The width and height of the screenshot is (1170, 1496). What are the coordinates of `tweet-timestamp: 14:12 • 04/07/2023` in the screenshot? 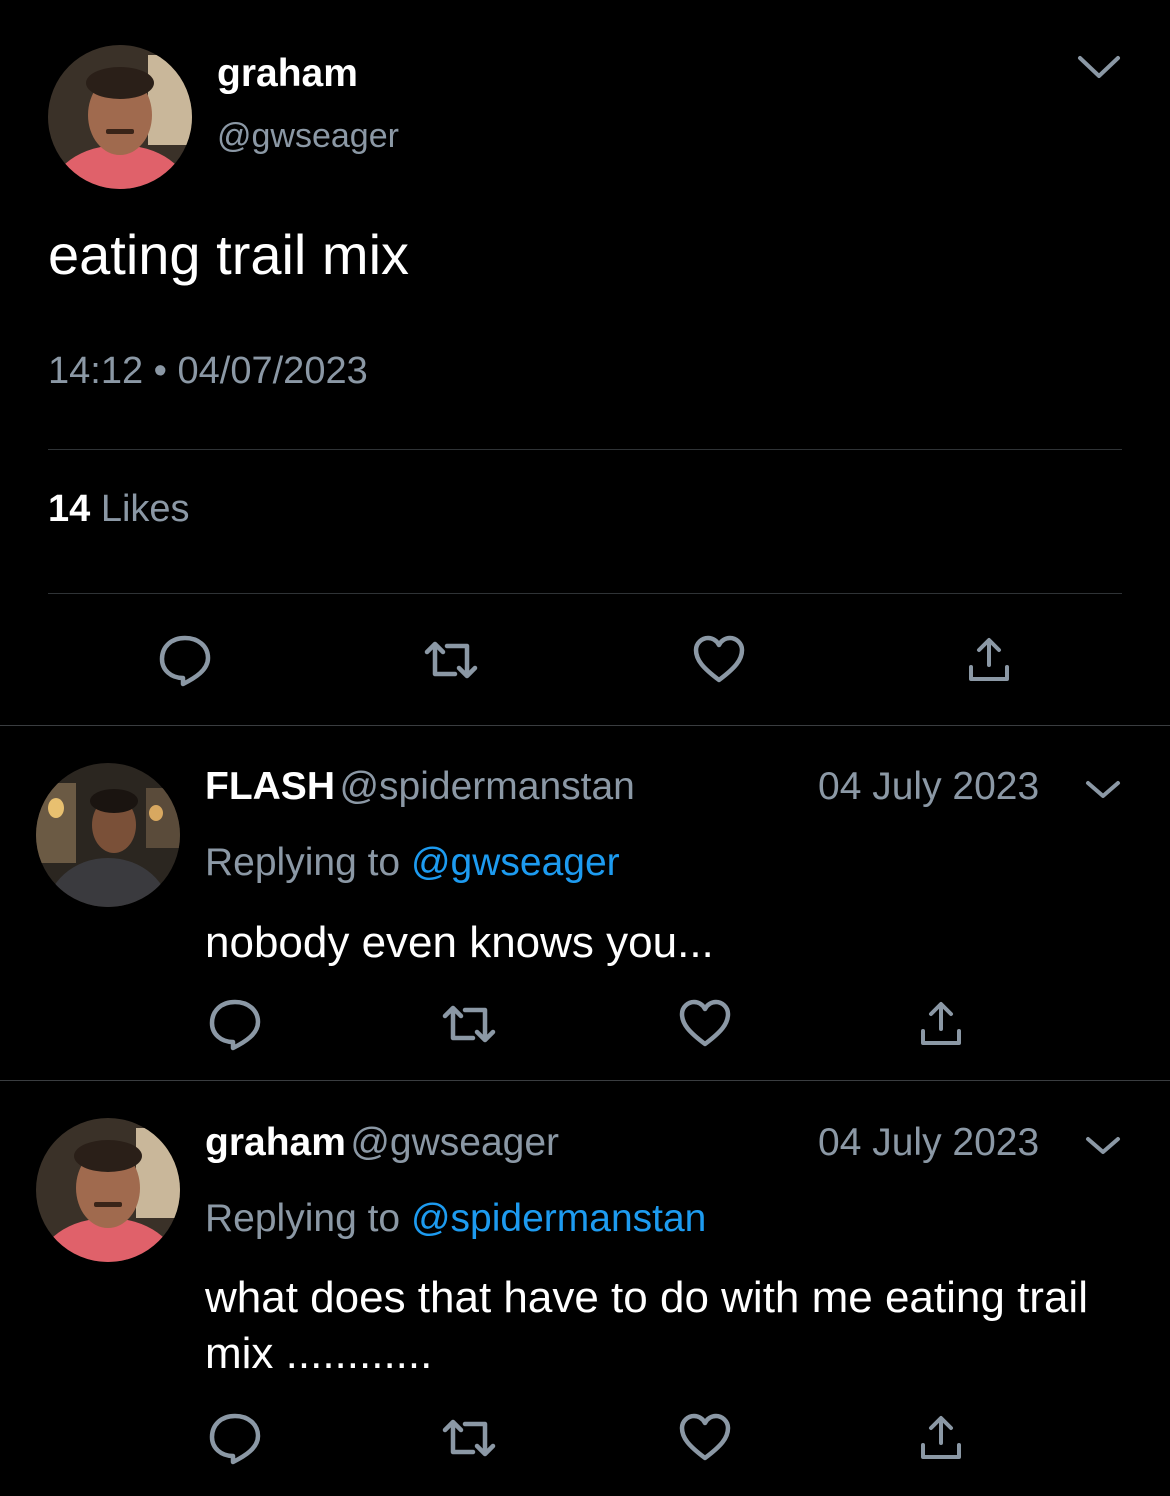 It's located at (208, 371).